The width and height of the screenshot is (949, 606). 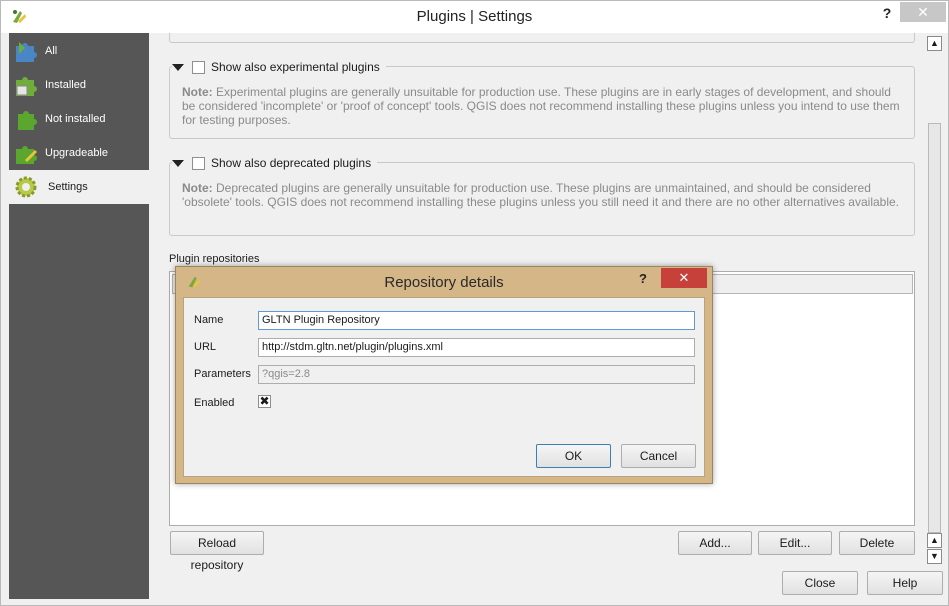 What do you see at coordinates (877, 543) in the screenshot?
I see `delete-repository-button: Delete` at bounding box center [877, 543].